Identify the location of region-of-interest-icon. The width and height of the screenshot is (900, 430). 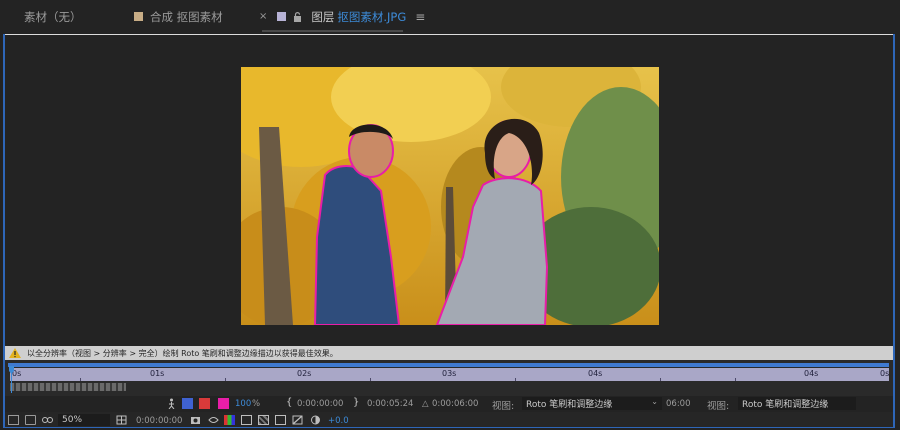
(246, 420).